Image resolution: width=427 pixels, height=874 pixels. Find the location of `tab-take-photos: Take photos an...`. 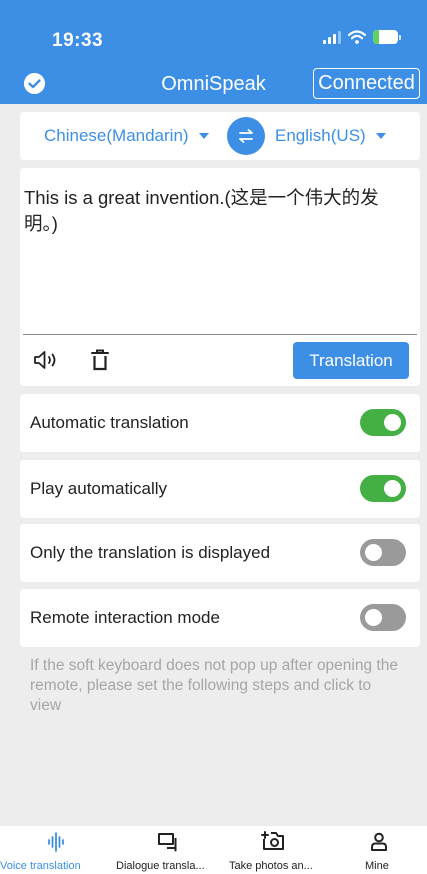

tab-take-photos: Take photos an... is located at coordinates (276, 850).